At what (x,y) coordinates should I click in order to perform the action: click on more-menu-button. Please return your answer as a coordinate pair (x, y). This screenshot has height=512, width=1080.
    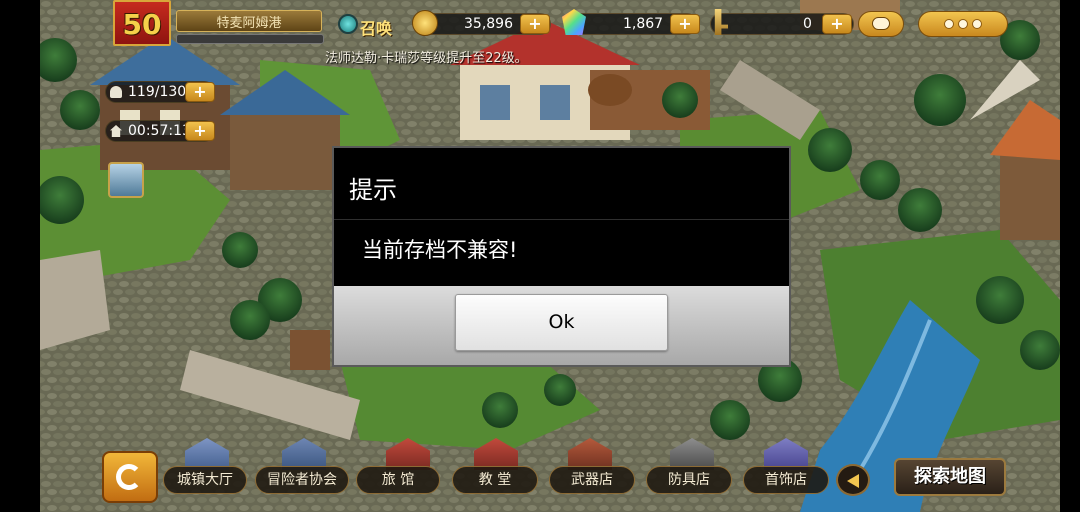
    Looking at the image, I should click on (963, 24).